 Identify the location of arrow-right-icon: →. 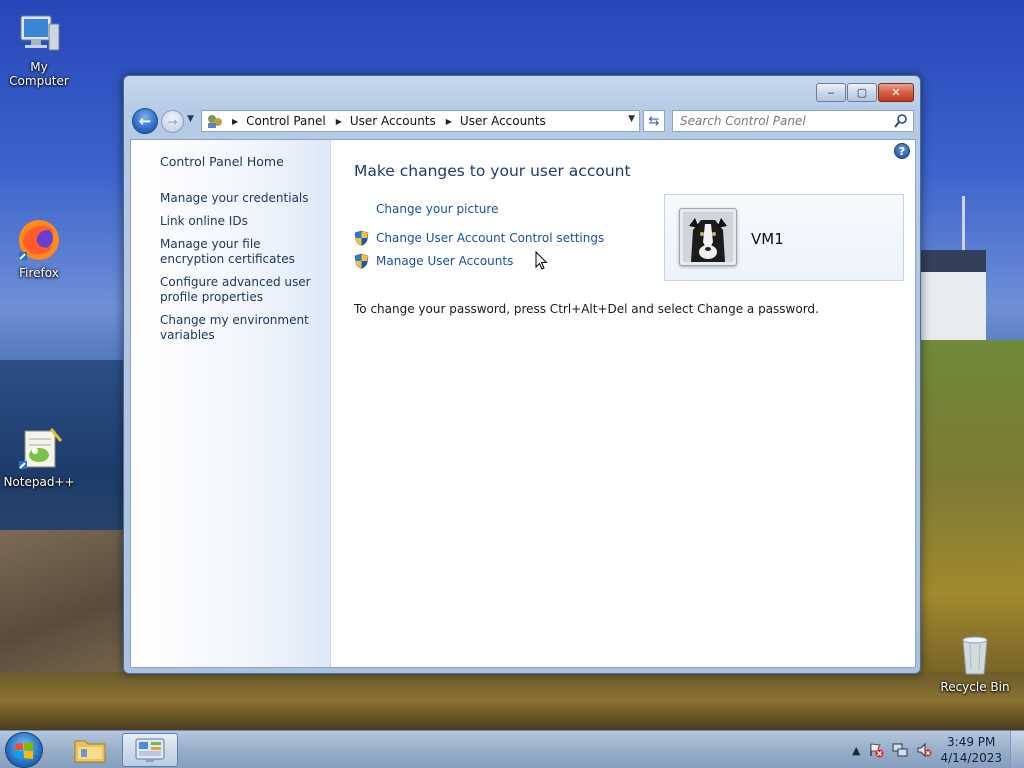
(172, 121).